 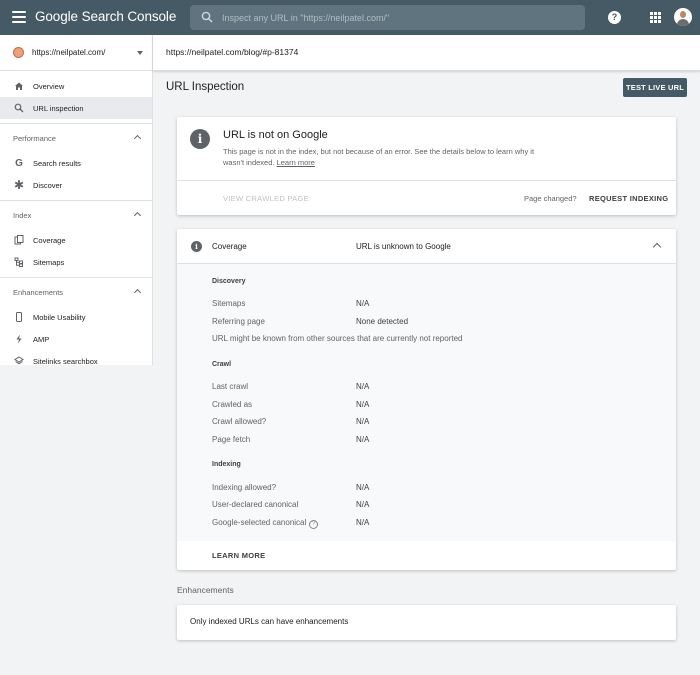 I want to click on sitemap-icon, so click(x=19, y=262).